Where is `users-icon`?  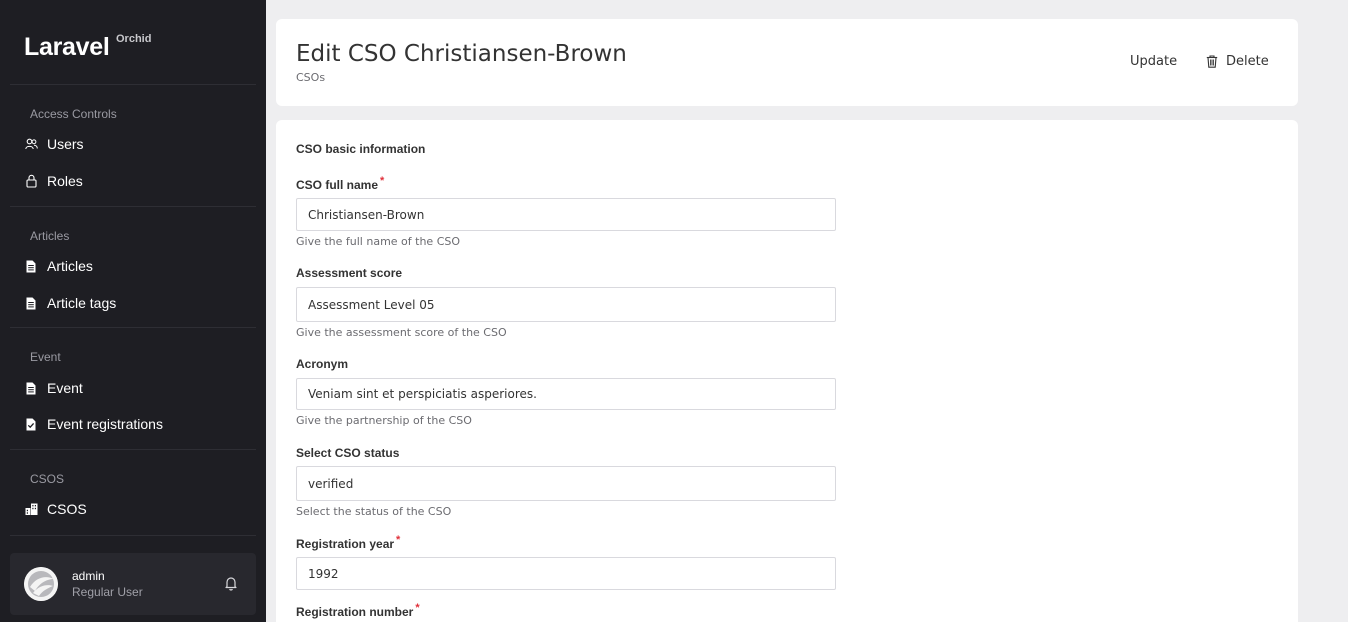
users-icon is located at coordinates (31, 144).